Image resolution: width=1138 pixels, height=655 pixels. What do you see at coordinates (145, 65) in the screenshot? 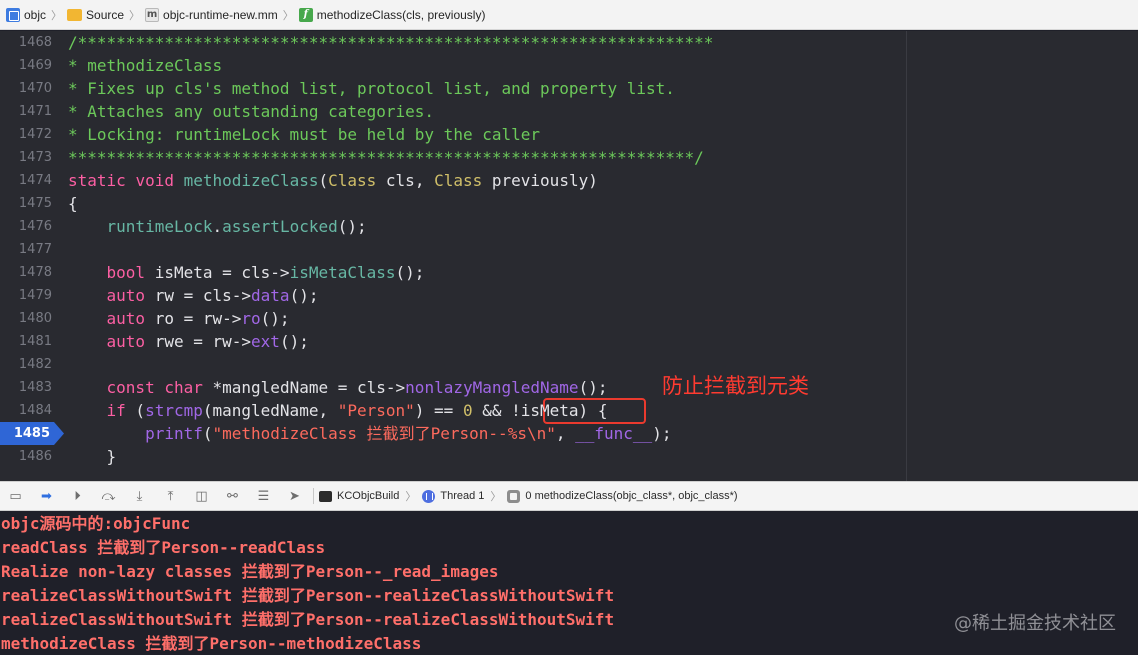
I see `code-token: * methodizeClass` at bounding box center [145, 65].